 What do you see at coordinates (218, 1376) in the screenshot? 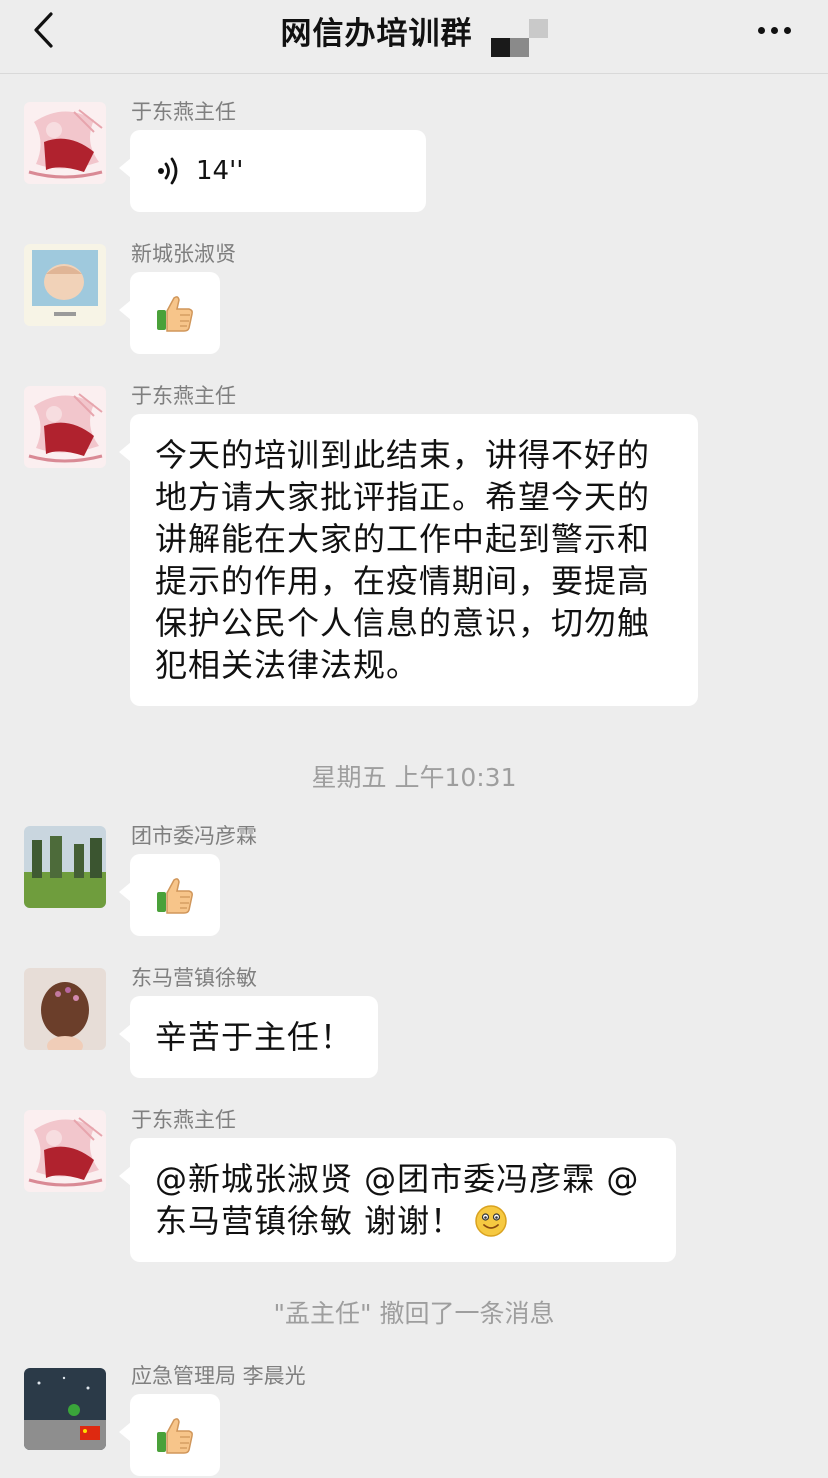
I see `sender-name: 应急管理局 李晨光` at bounding box center [218, 1376].